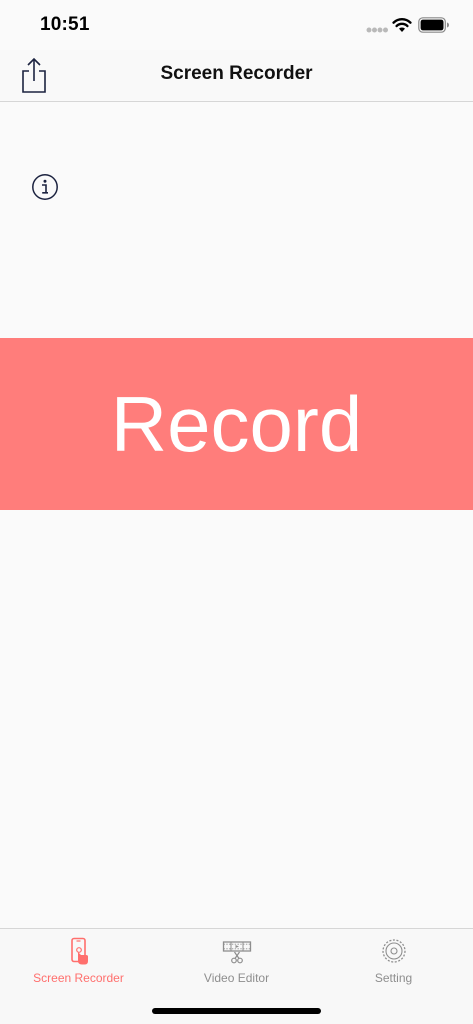 This screenshot has width=473, height=1024. I want to click on navigation-bar: Screen Recorder, so click(236, 76).